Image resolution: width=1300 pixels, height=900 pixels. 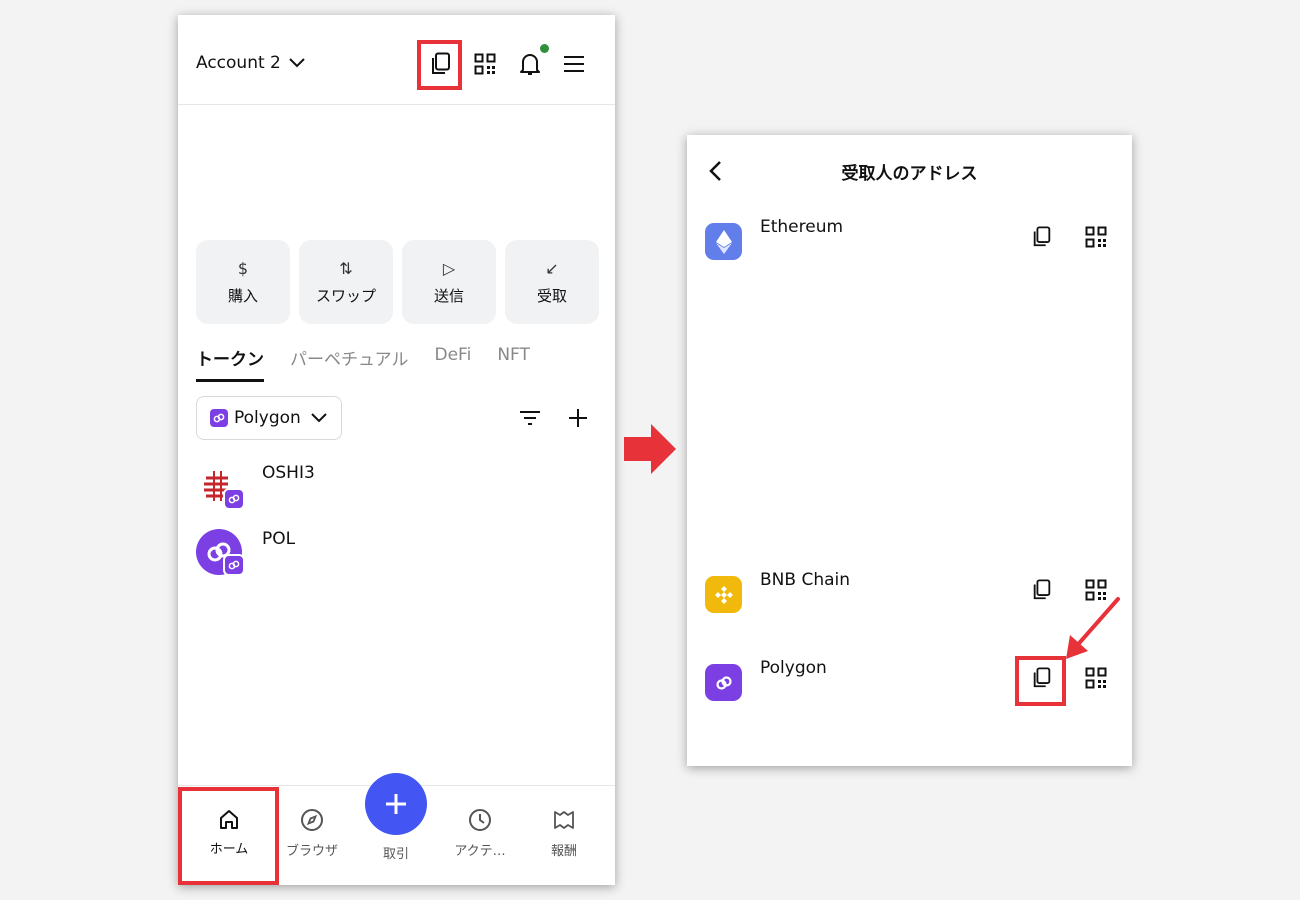 I want to click on network-label: Polygon, so click(x=267, y=418).